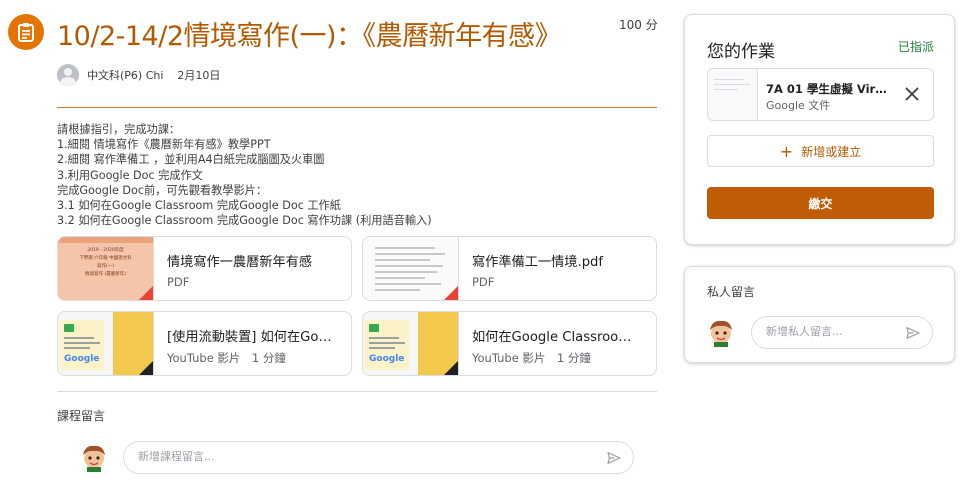 The height and width of the screenshot is (491, 969). Describe the element at coordinates (731, 292) in the screenshot. I see `private-comments-label: 私人留言` at that location.